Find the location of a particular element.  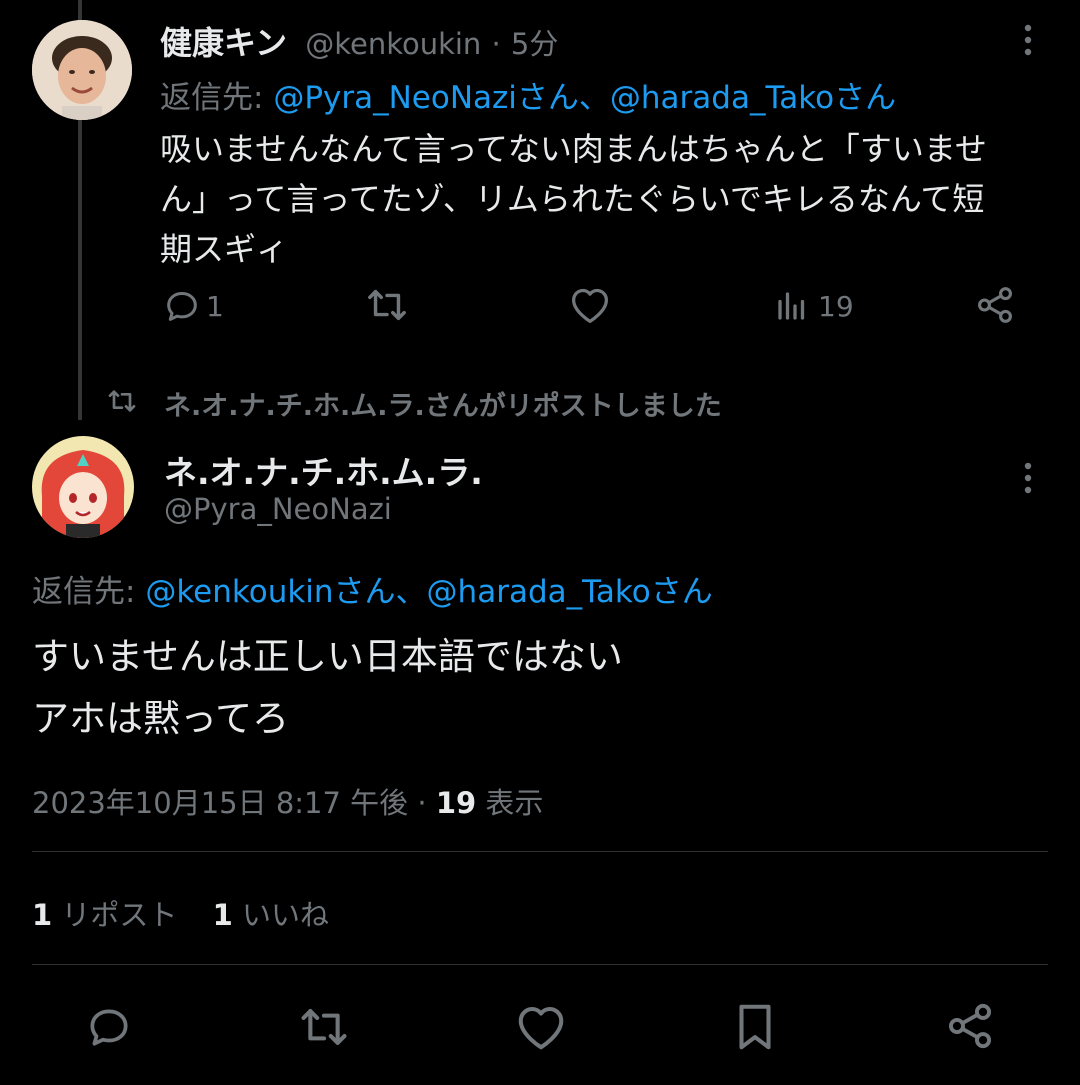

timestamp: 2023年10月15日 8:17 午後 is located at coordinates (220, 803).